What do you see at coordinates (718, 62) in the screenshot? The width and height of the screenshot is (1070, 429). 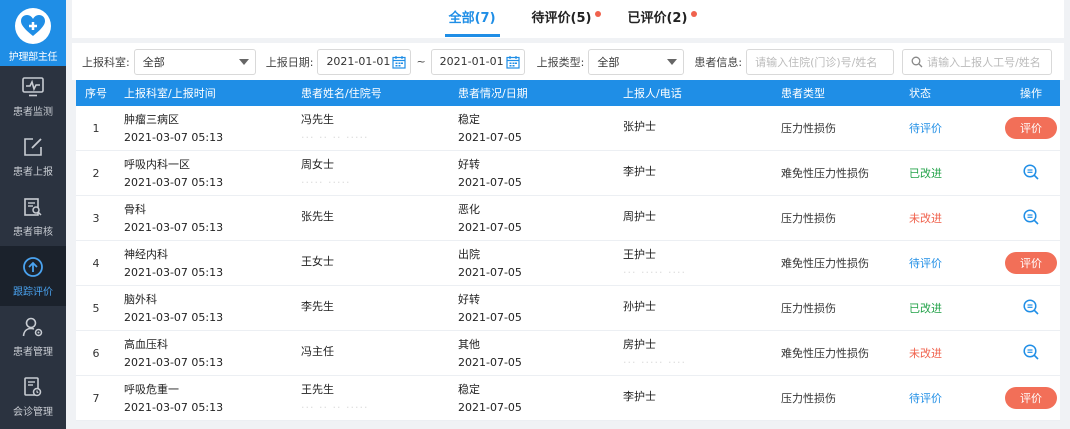 I see `patient-filter-label: 患者信息:` at bounding box center [718, 62].